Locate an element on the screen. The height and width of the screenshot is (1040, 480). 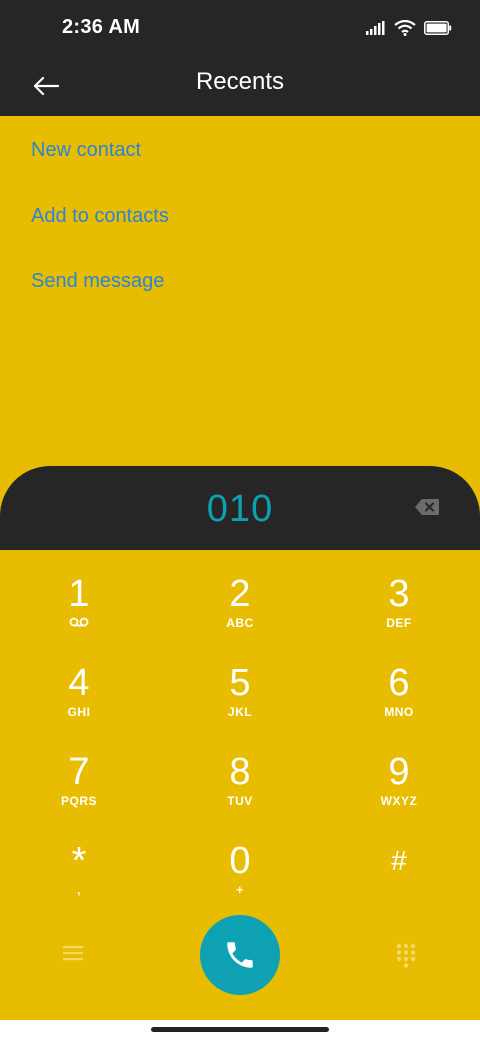
signal-icon is located at coordinates (375, 28).